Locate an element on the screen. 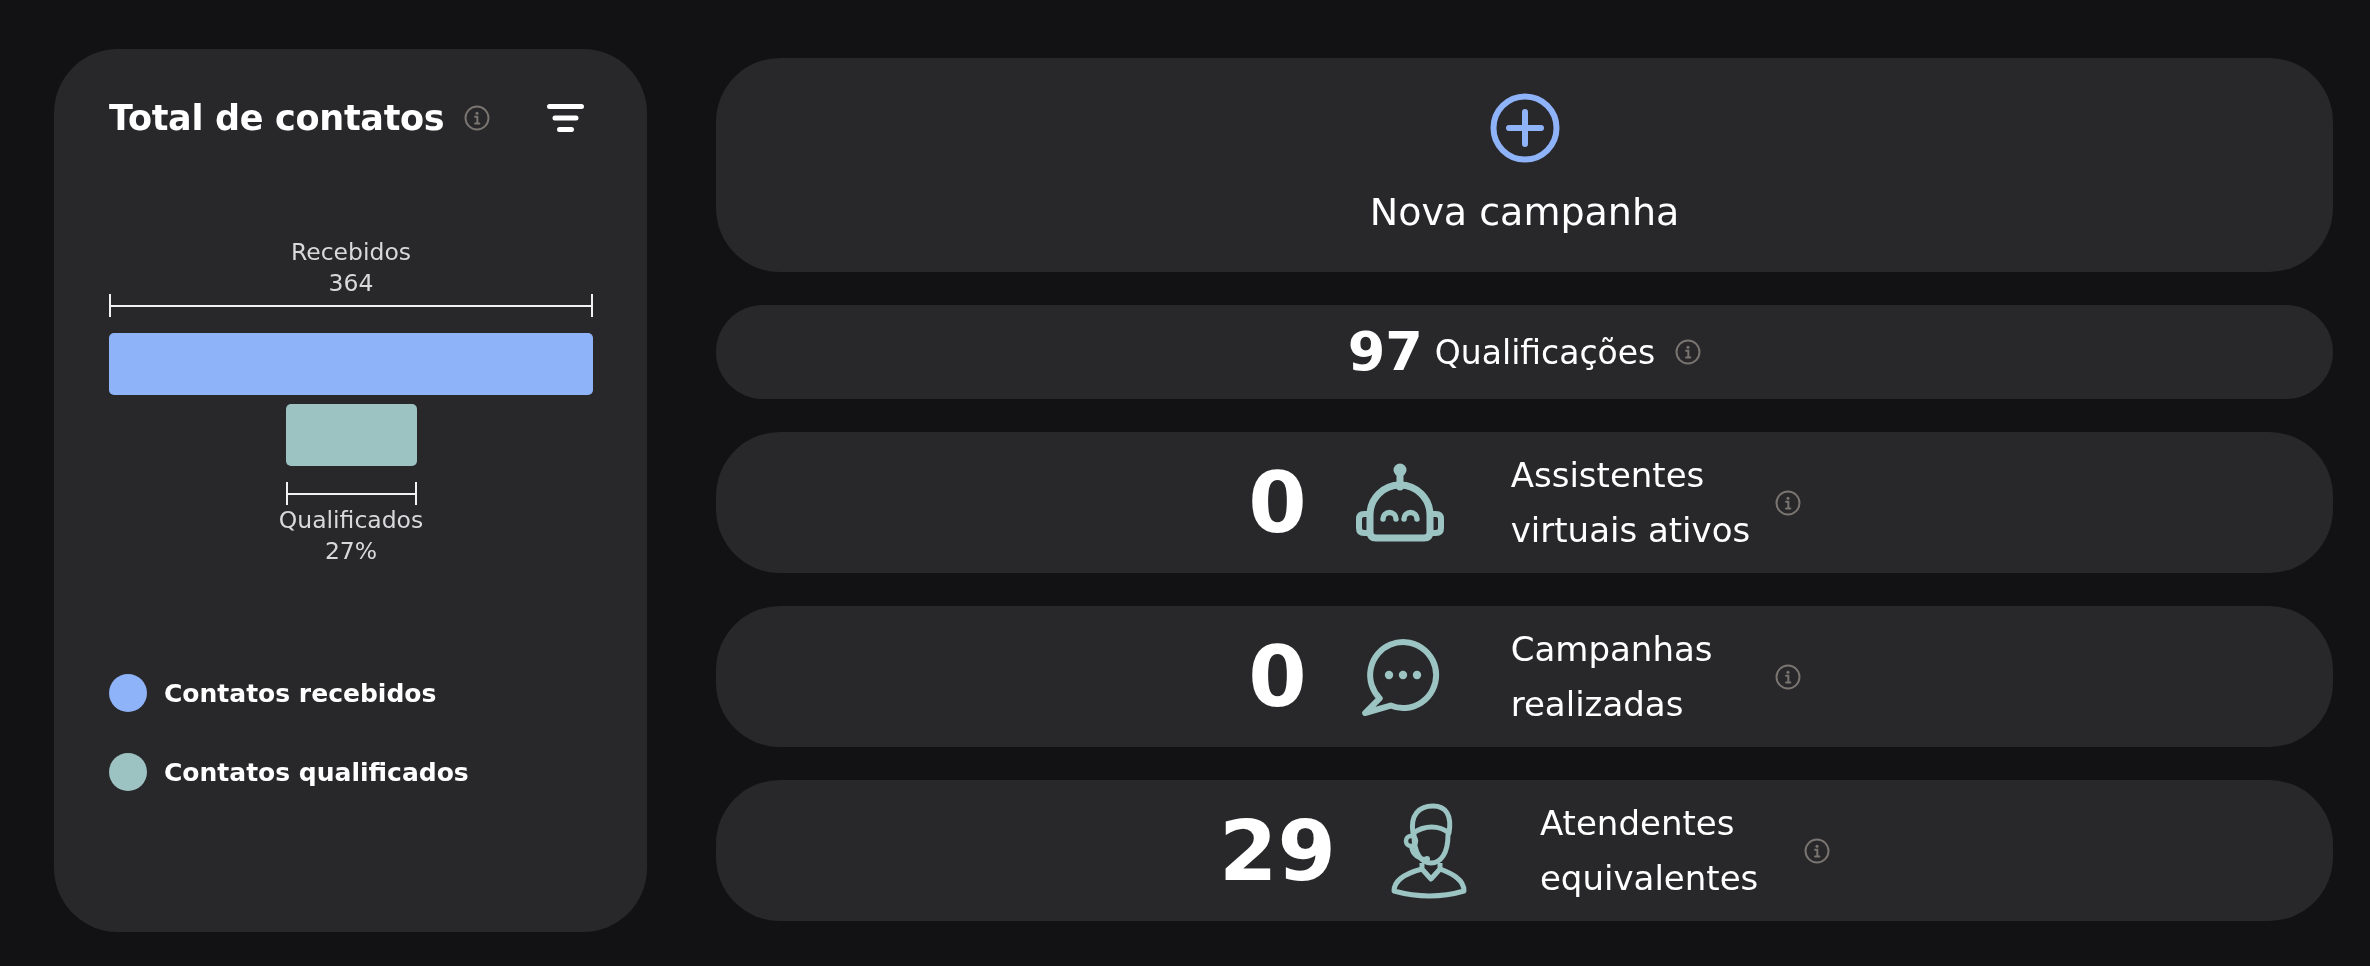 This screenshot has height=966, width=2370. qualifications-label: Qualificações is located at coordinates (1545, 352).